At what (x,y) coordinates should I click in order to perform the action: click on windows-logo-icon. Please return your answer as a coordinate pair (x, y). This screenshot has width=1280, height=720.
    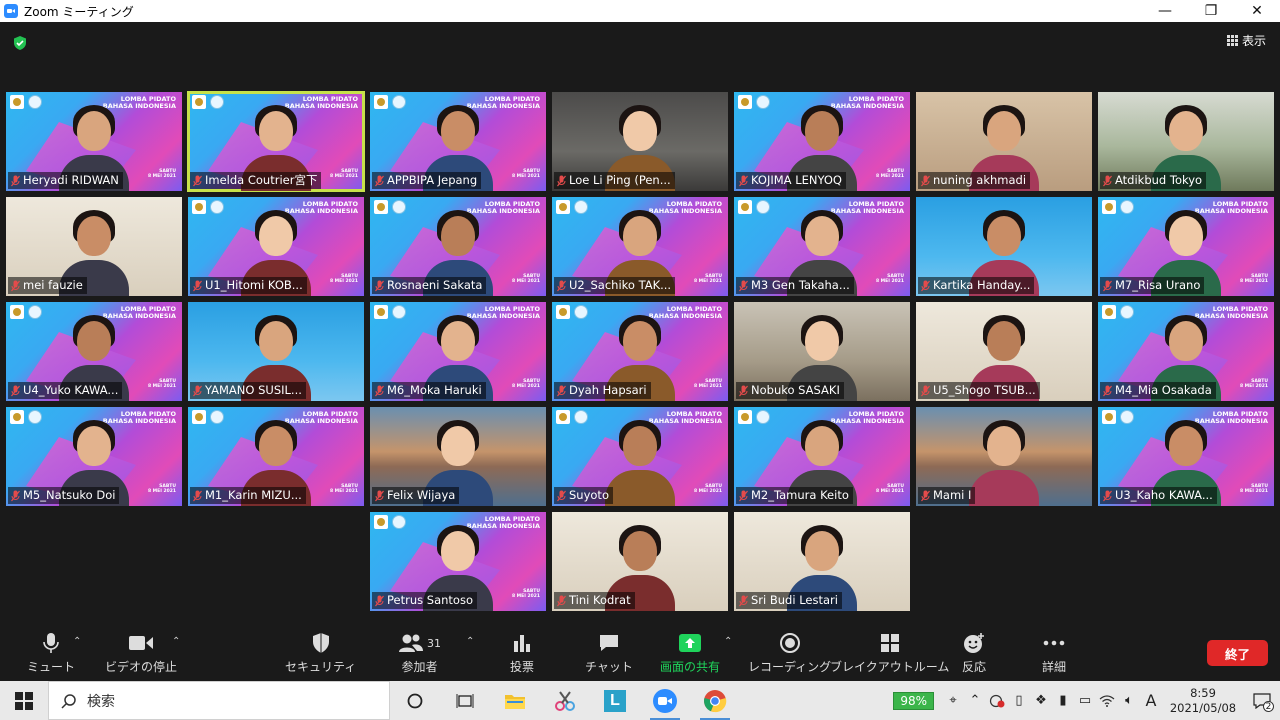
    Looking at the image, I should click on (24, 700).